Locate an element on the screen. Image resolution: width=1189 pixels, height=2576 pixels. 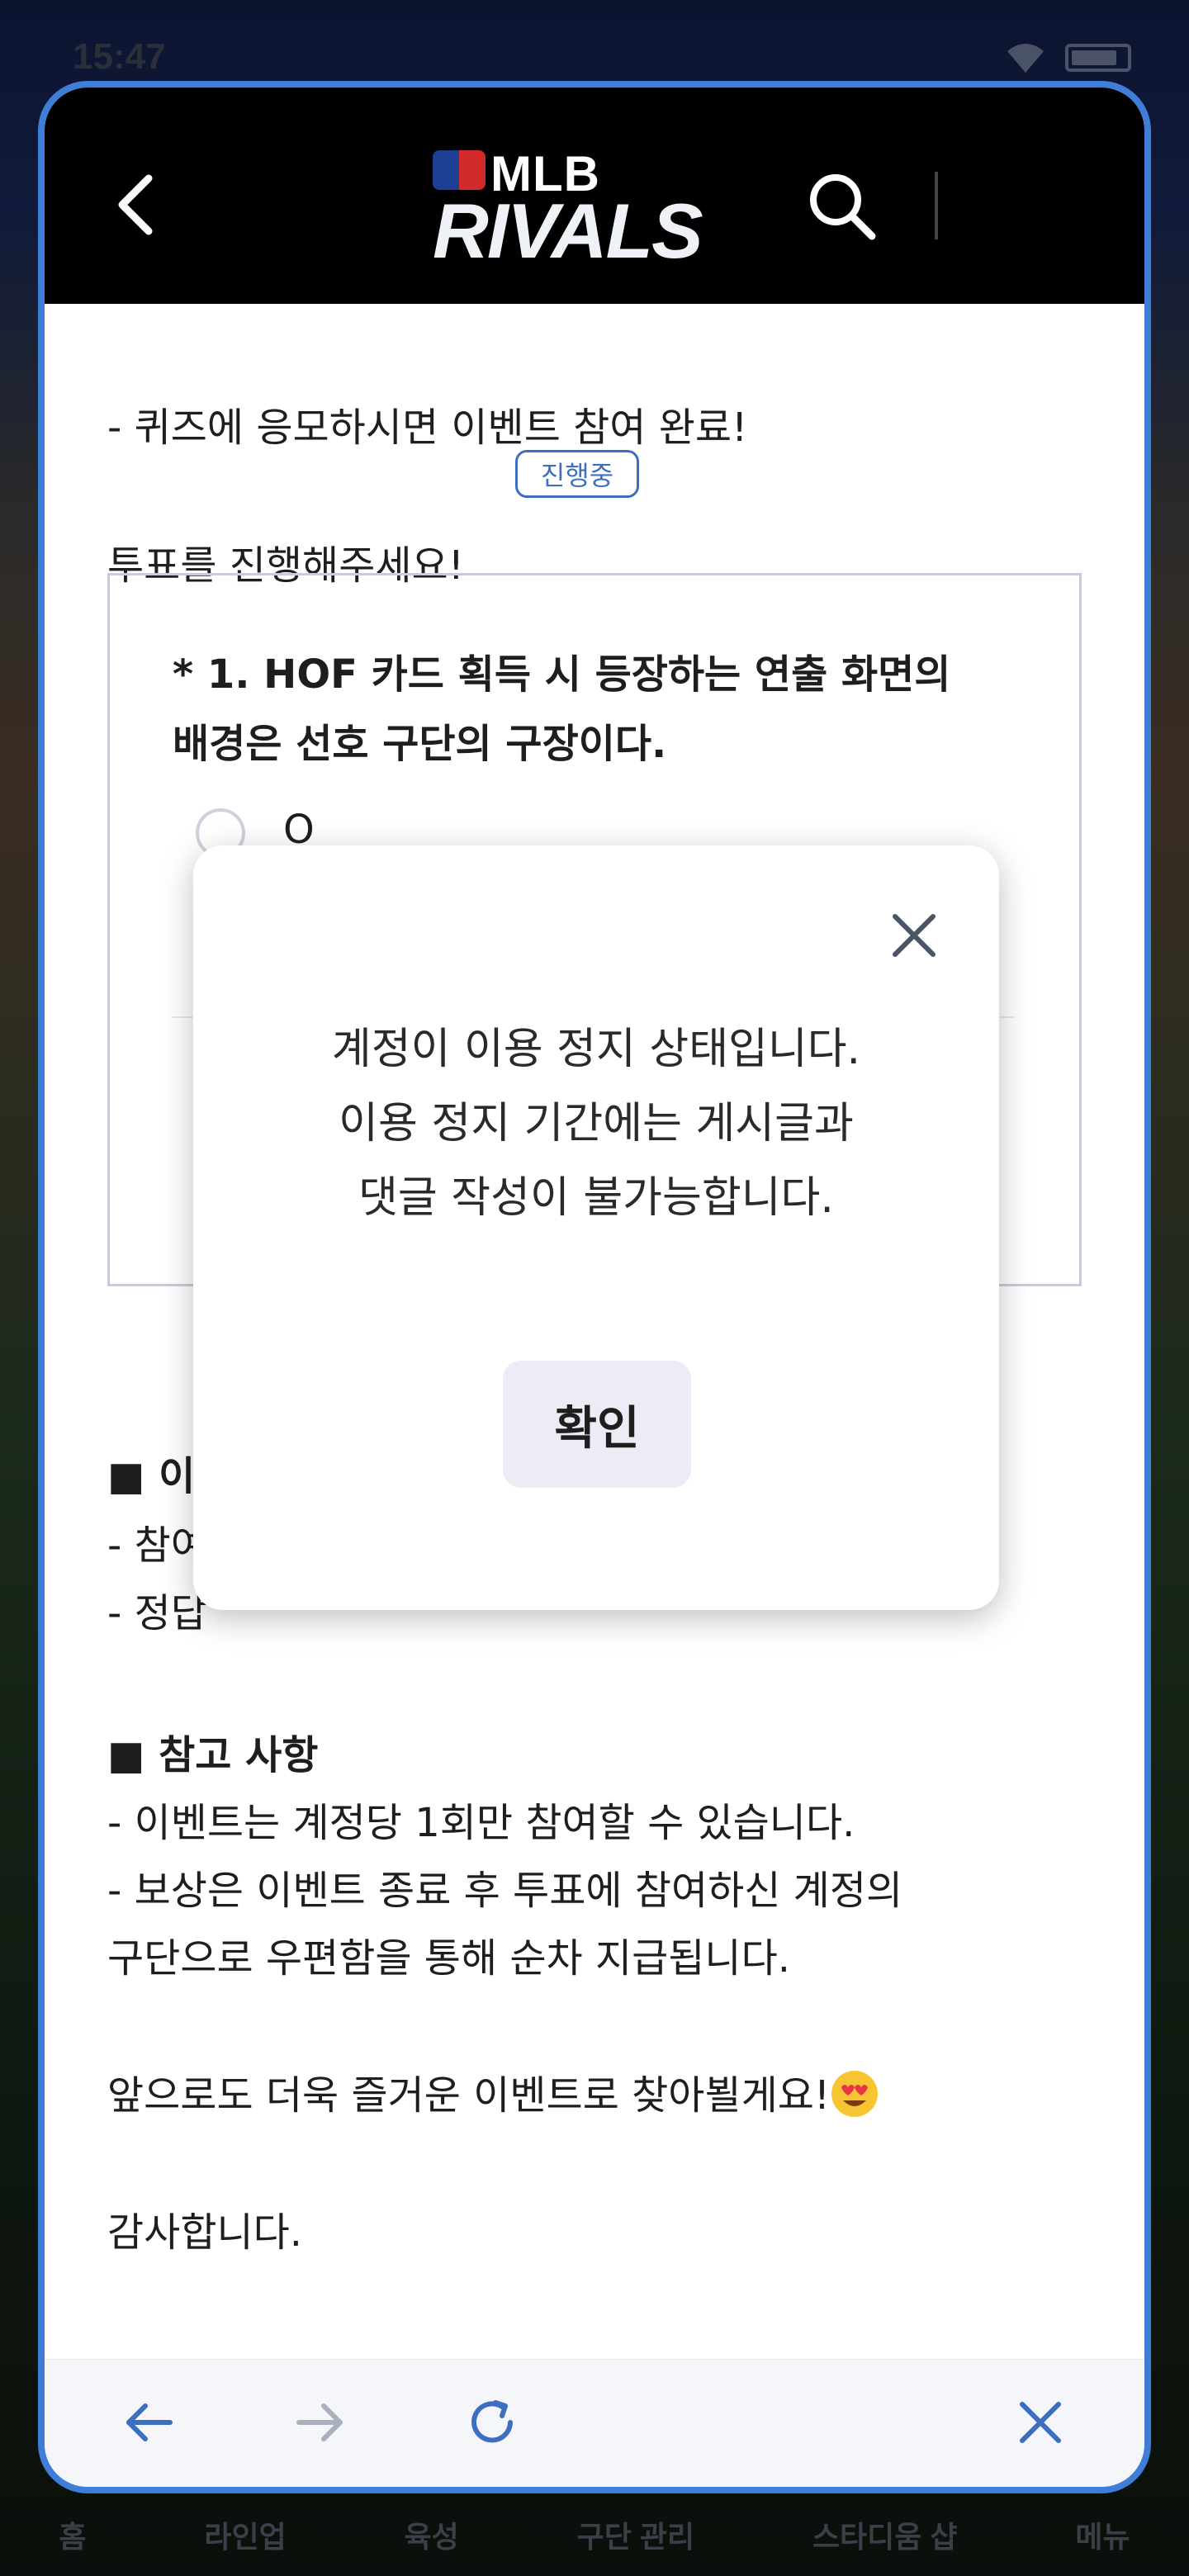
status-bar: 15:47 is located at coordinates (594, 41).